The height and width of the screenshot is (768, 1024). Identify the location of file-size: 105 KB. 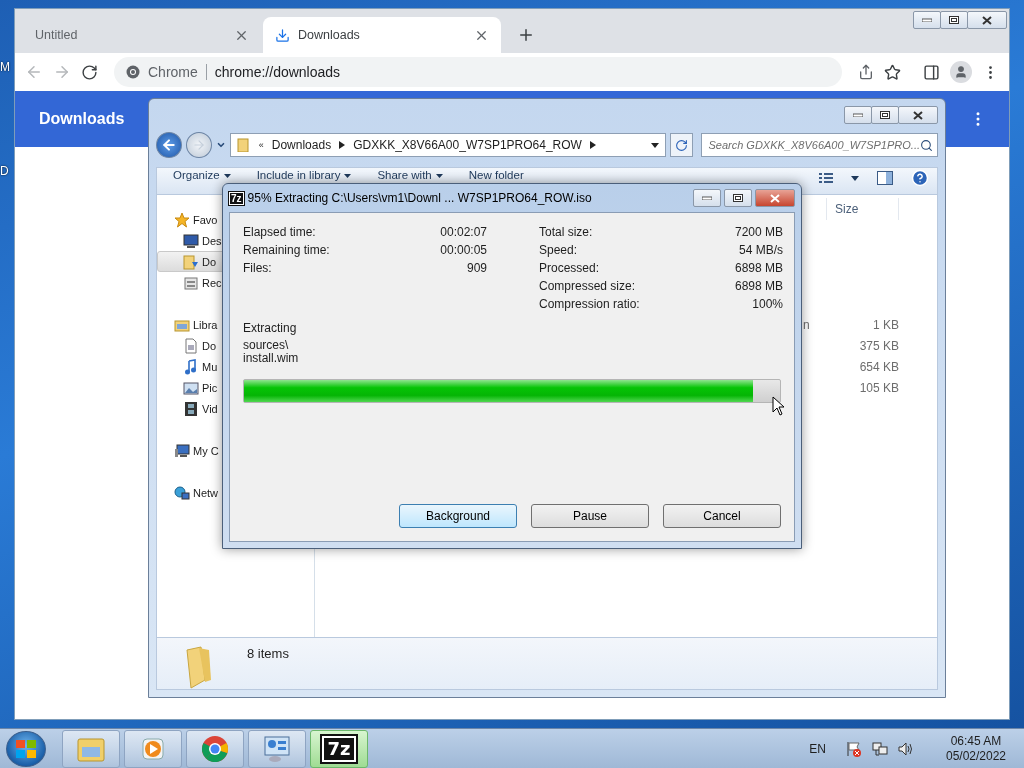
(878, 387).